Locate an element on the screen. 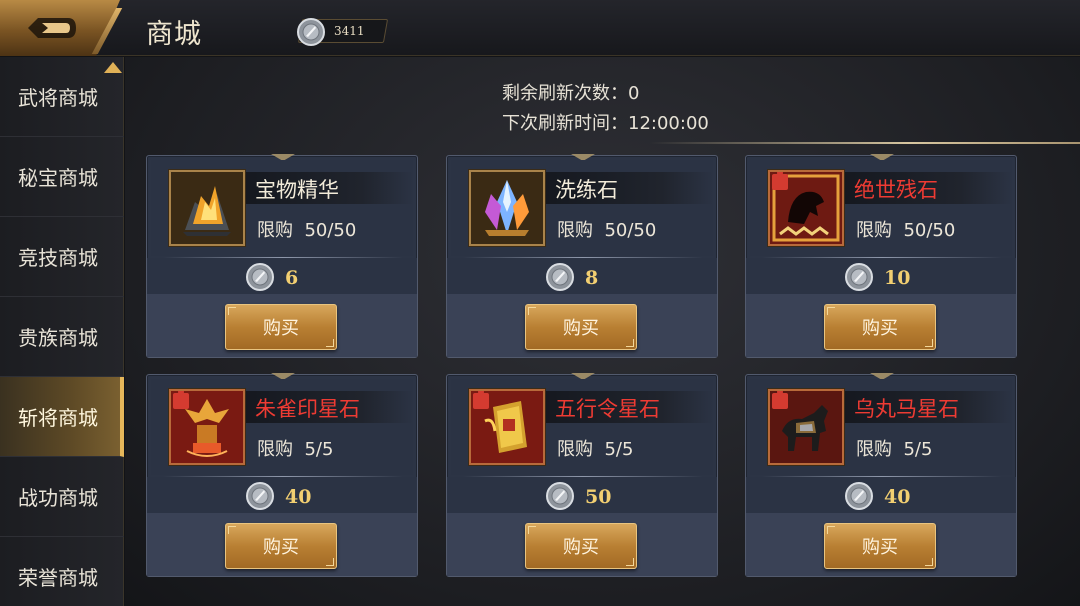 The image size is (1080, 606). back-arrow-icon is located at coordinates (52, 28).